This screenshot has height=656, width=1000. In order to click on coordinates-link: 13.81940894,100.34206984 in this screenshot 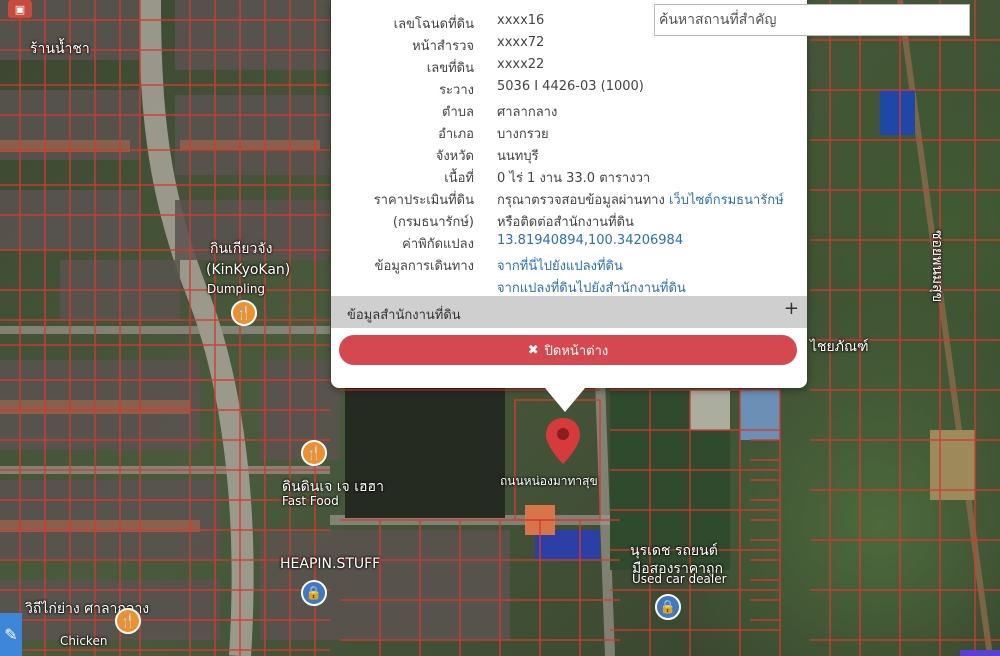, I will do `click(590, 240)`.